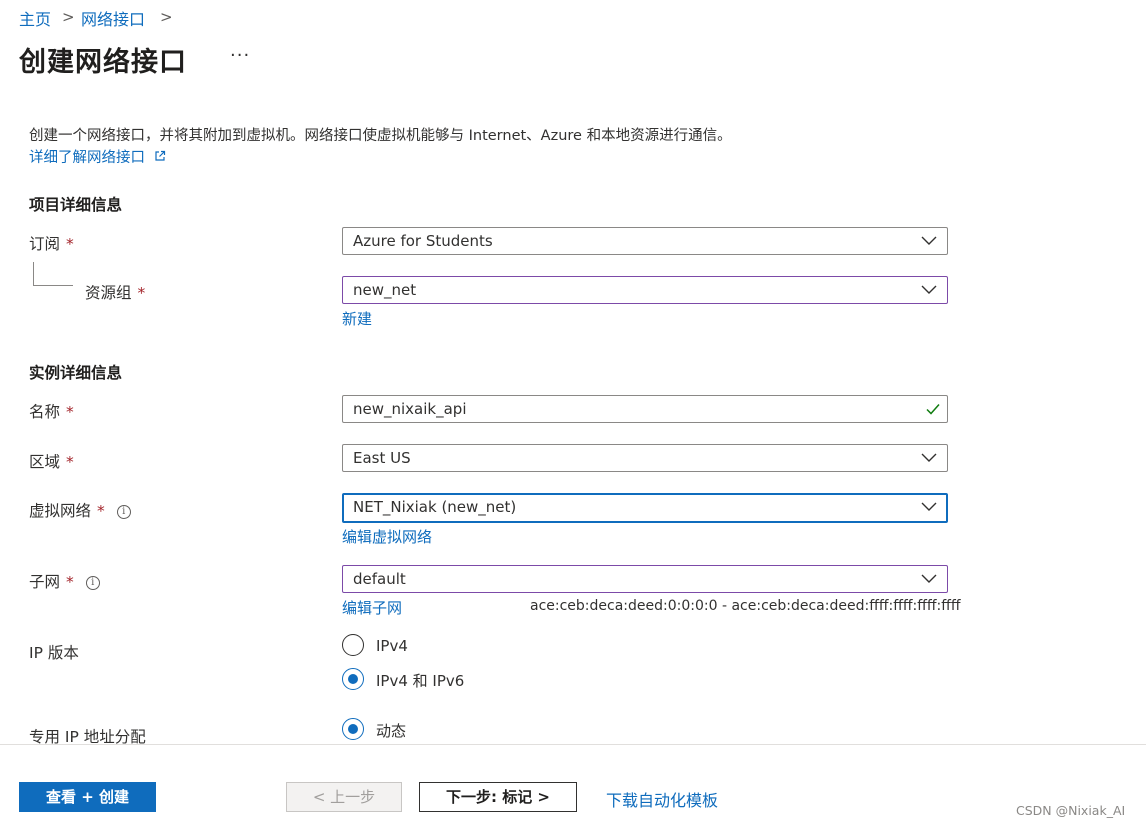  I want to click on breadcrumb-network-interfaces: 网络接口, so click(113, 18).